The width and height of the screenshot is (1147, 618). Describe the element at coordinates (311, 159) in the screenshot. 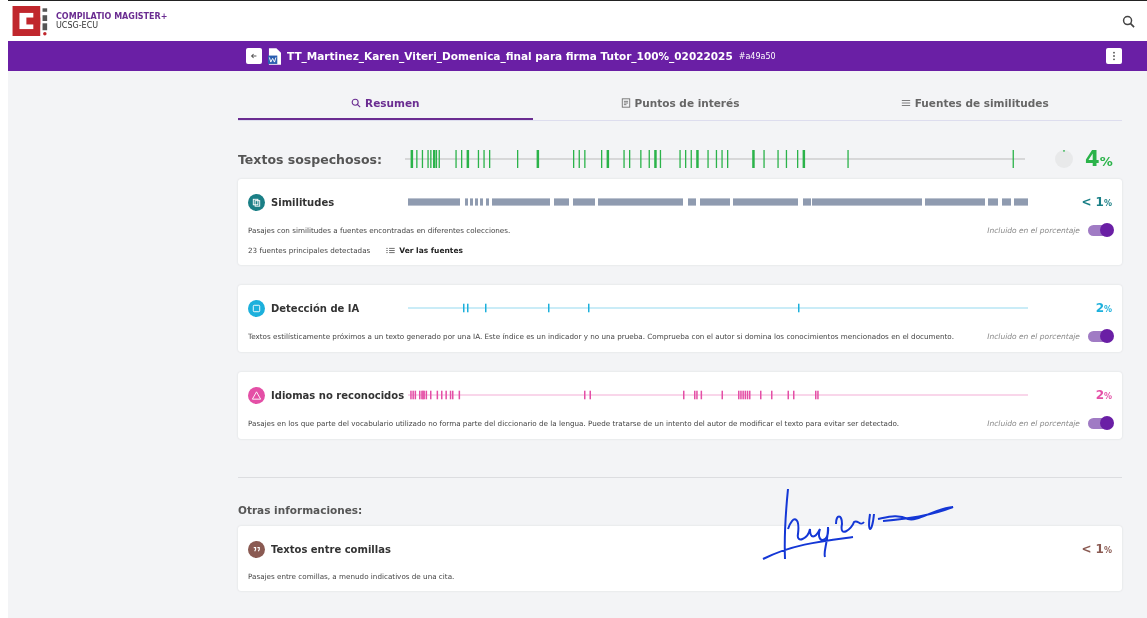

I see `section-label: Textos sospechosos:` at that location.